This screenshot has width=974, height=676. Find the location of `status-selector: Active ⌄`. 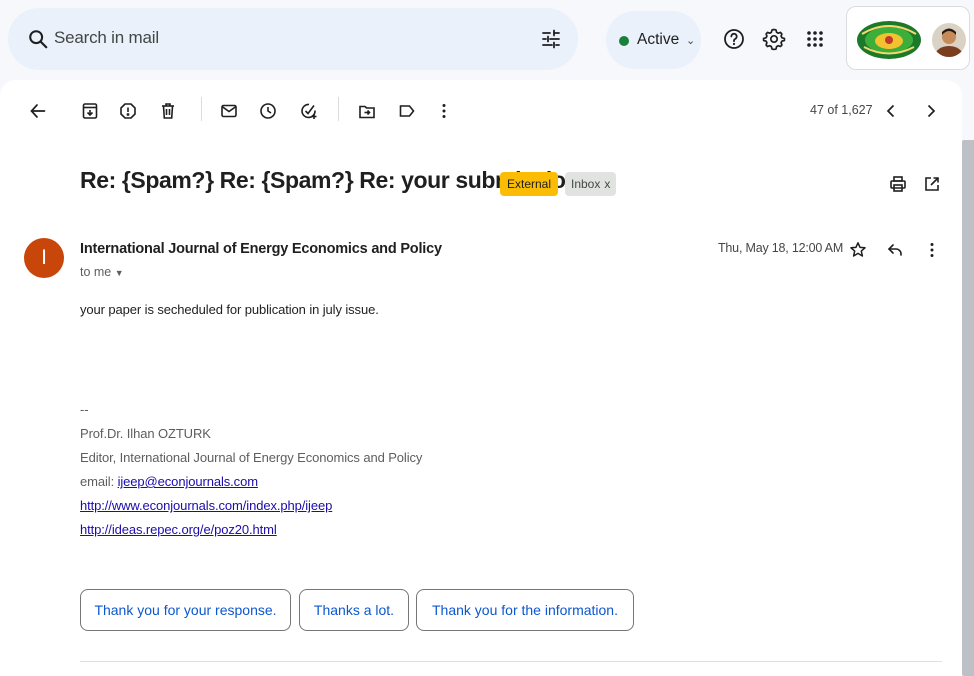

status-selector: Active ⌄ is located at coordinates (653, 40).